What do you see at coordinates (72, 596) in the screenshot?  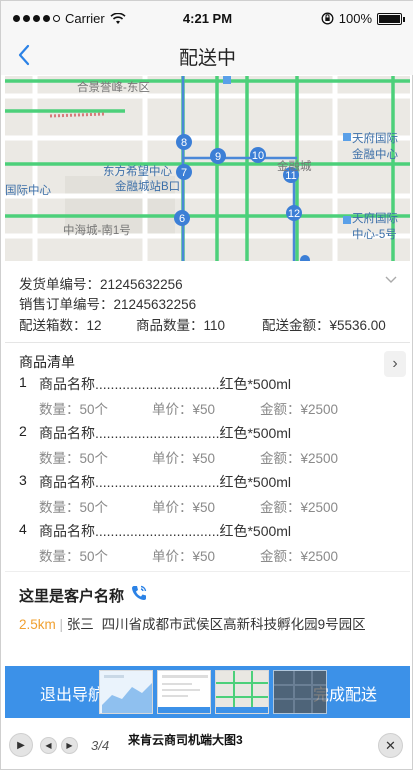 I see `customer-name: 这里是客户名称` at bounding box center [72, 596].